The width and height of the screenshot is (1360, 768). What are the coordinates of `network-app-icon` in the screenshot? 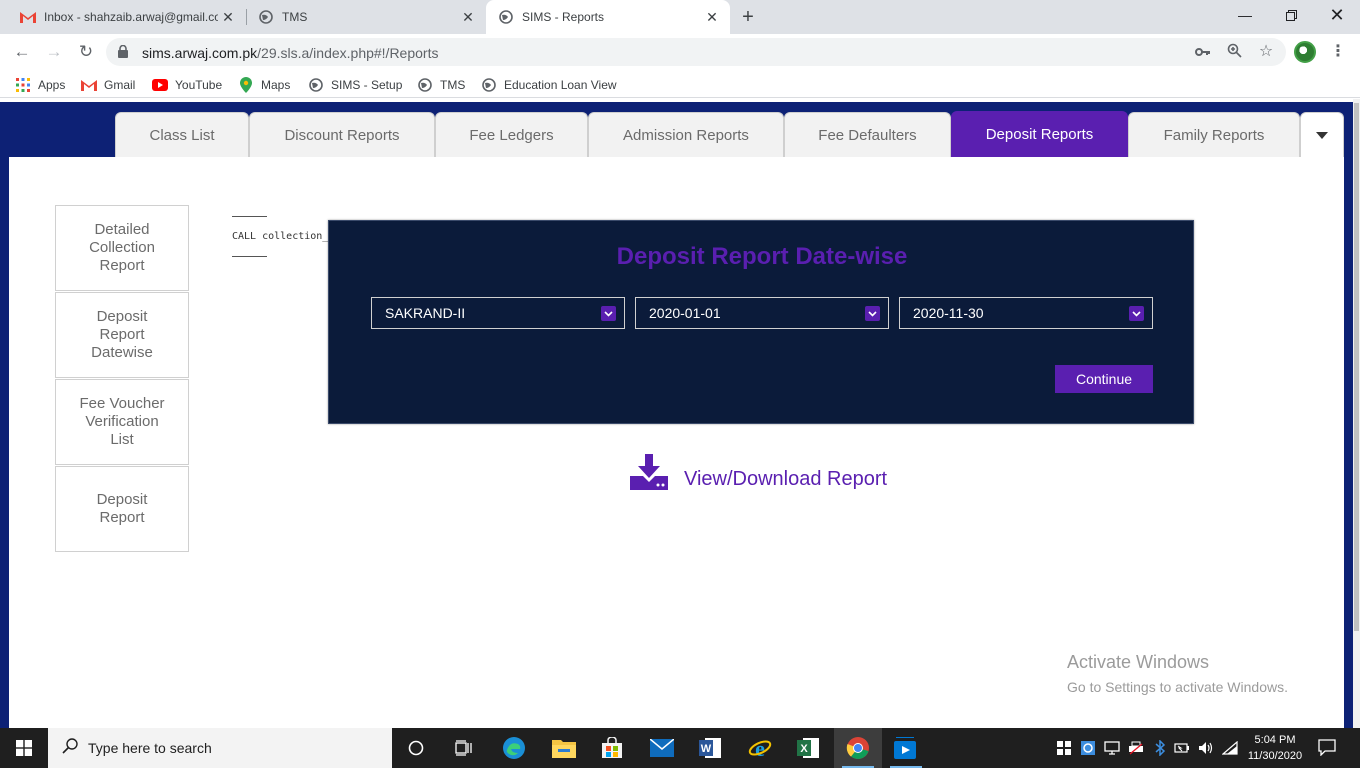 It's located at (1088, 748).